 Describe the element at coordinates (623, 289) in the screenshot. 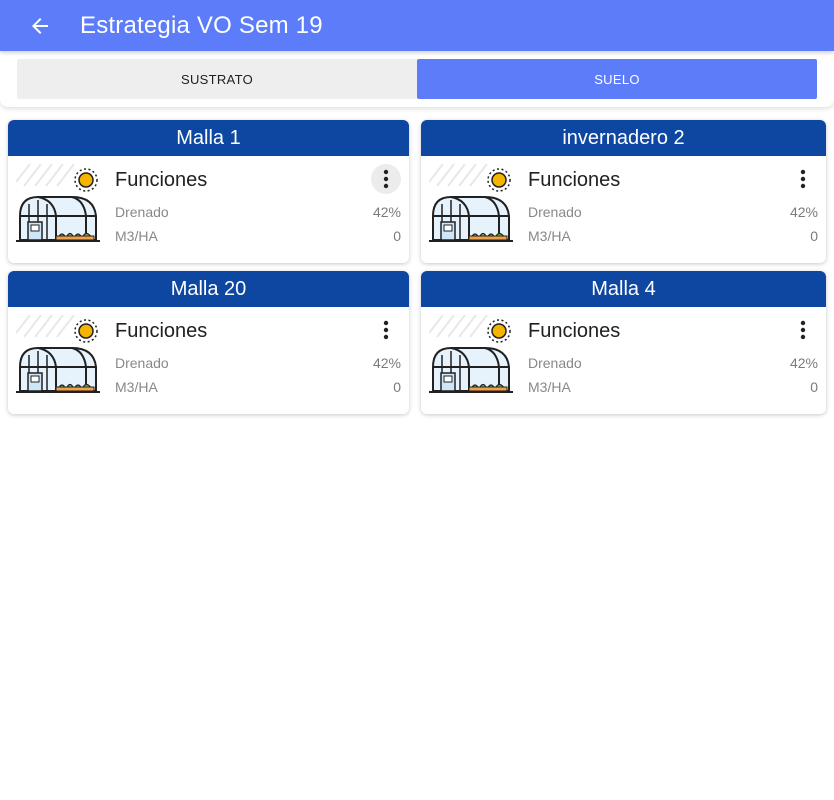

I see `card-header: Malla 4` at that location.